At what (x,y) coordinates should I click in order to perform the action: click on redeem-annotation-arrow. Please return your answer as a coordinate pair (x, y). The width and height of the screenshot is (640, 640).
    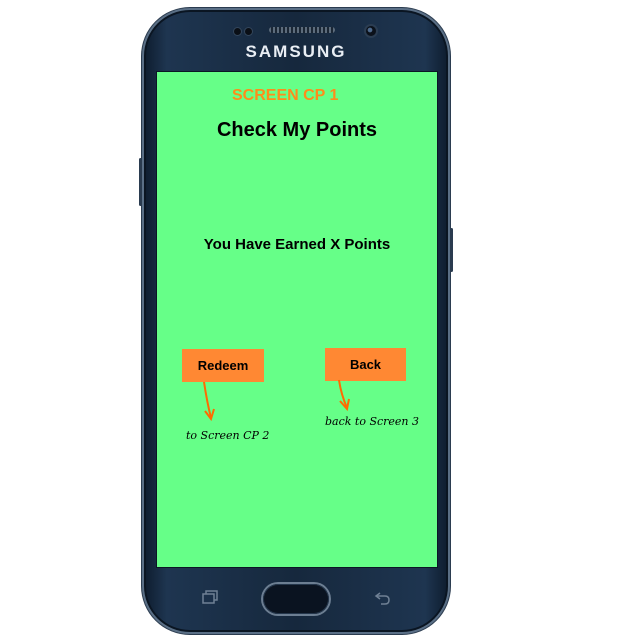
    Looking at the image, I should click on (209, 401).